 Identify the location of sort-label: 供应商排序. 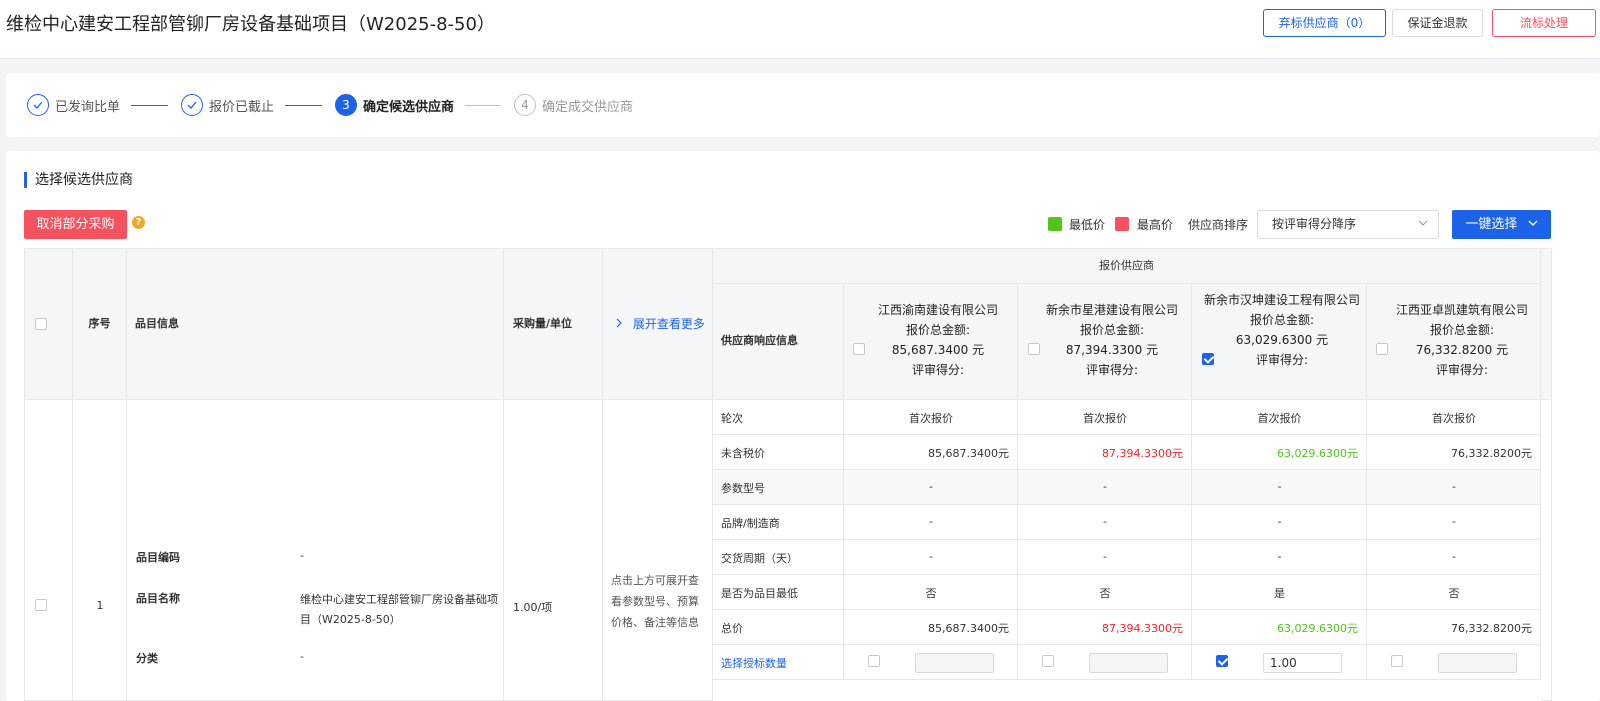
(1218, 225).